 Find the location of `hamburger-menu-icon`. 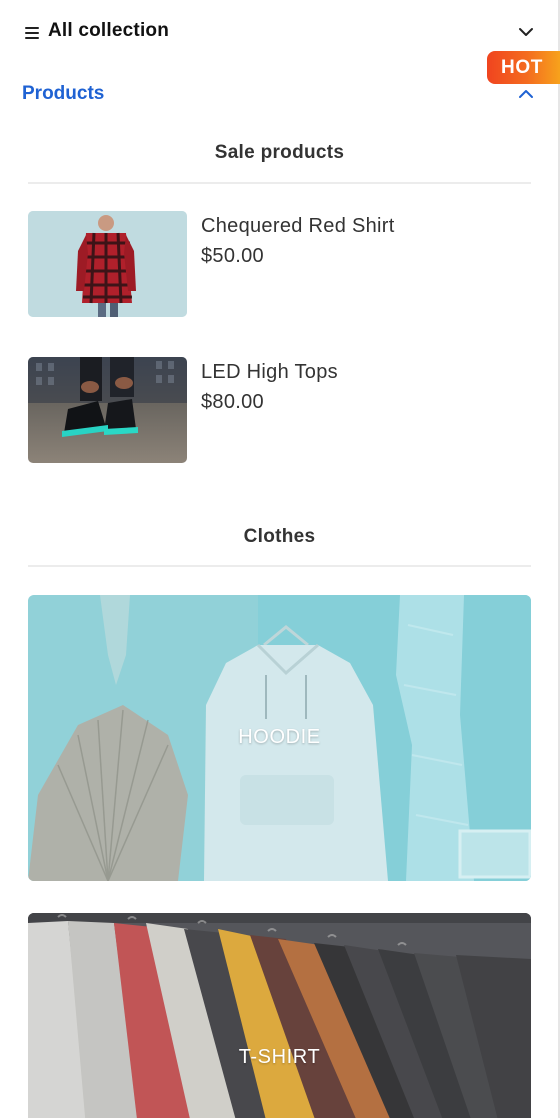

hamburger-menu-icon is located at coordinates (32, 33).